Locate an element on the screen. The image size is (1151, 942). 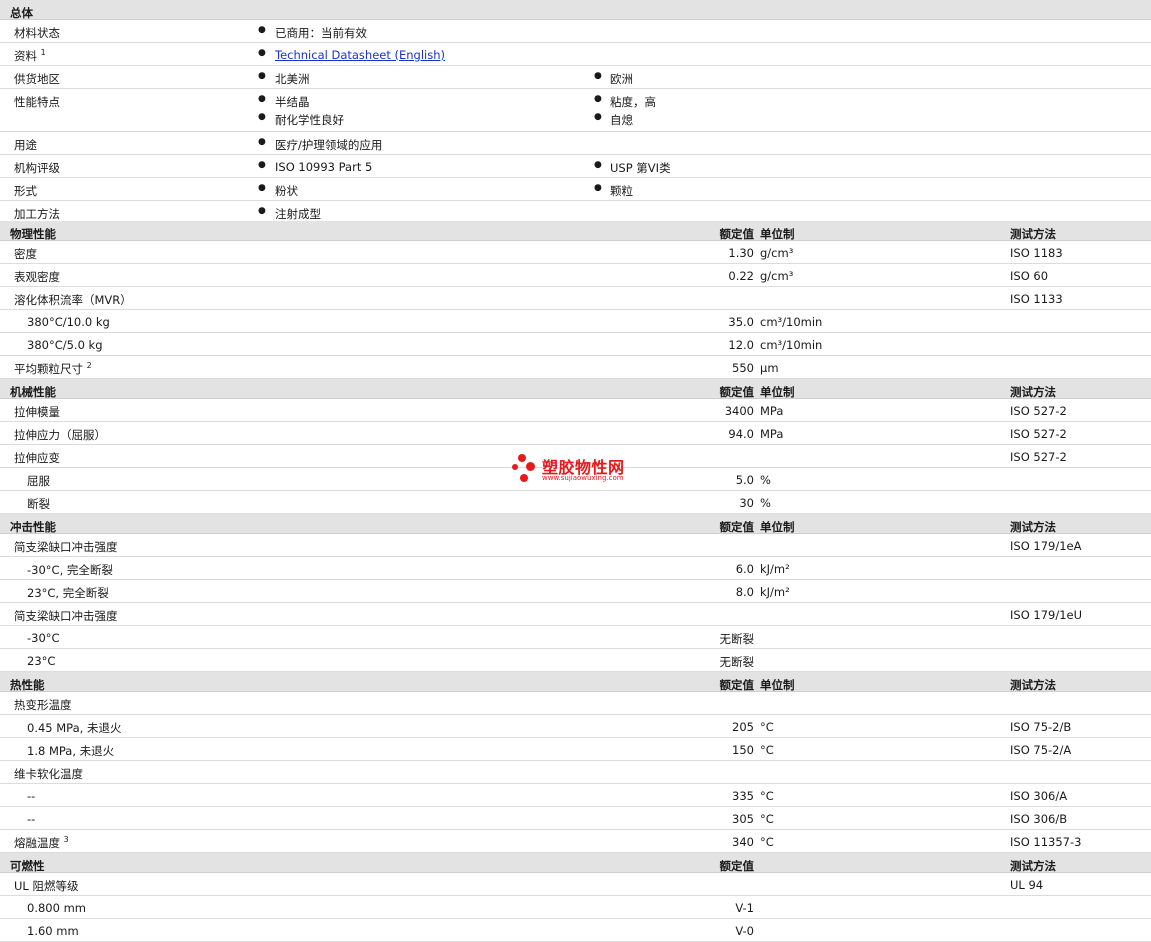
test-method: UL 94 is located at coordinates (1027, 885).